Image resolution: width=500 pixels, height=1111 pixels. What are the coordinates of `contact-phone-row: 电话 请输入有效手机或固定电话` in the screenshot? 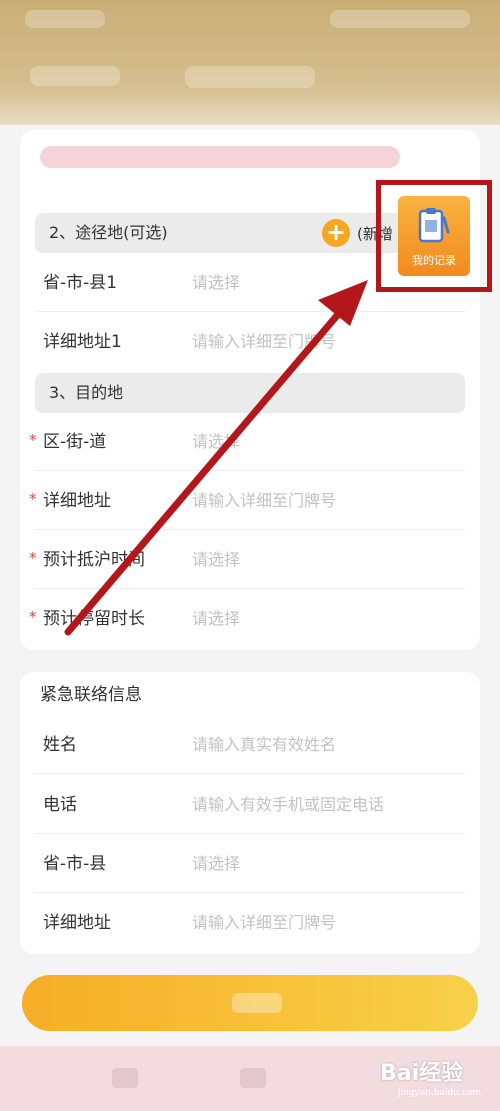 It's located at (250, 805).